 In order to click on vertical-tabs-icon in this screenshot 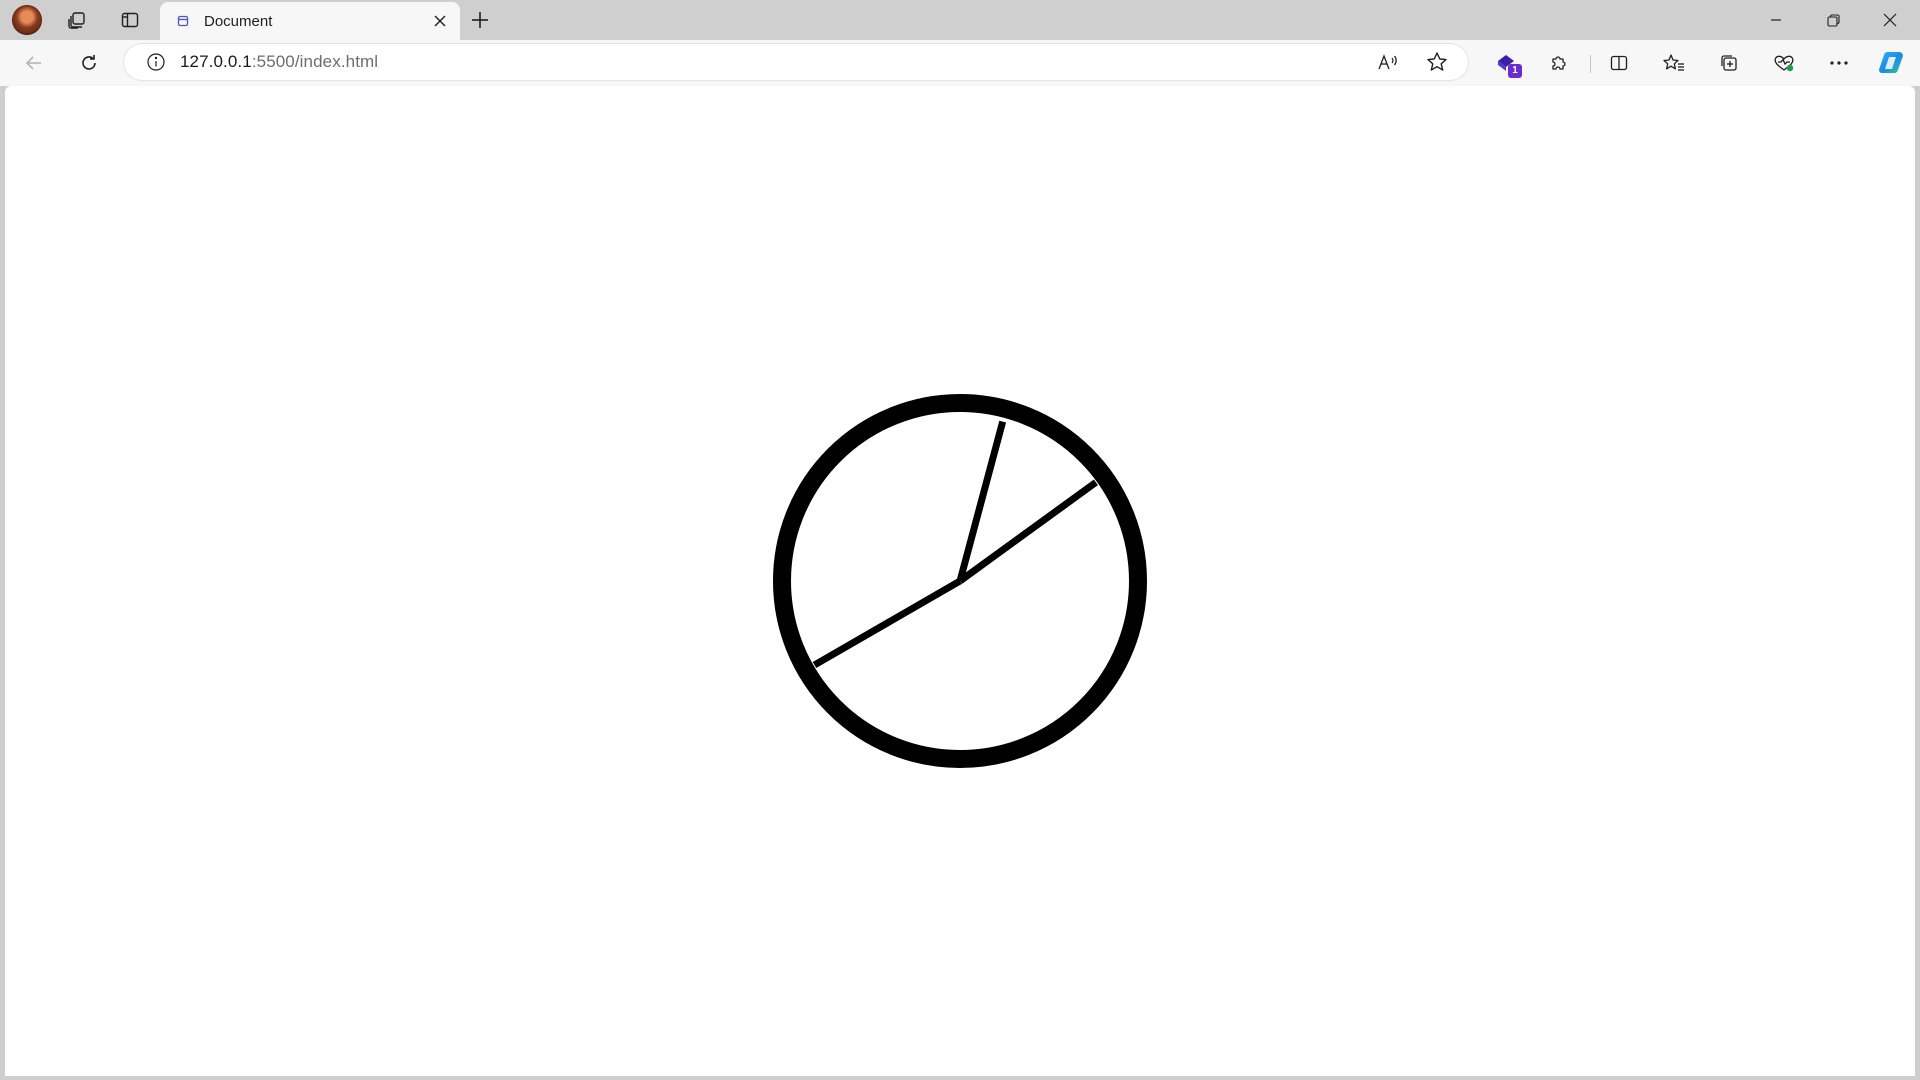, I will do `click(130, 20)`.